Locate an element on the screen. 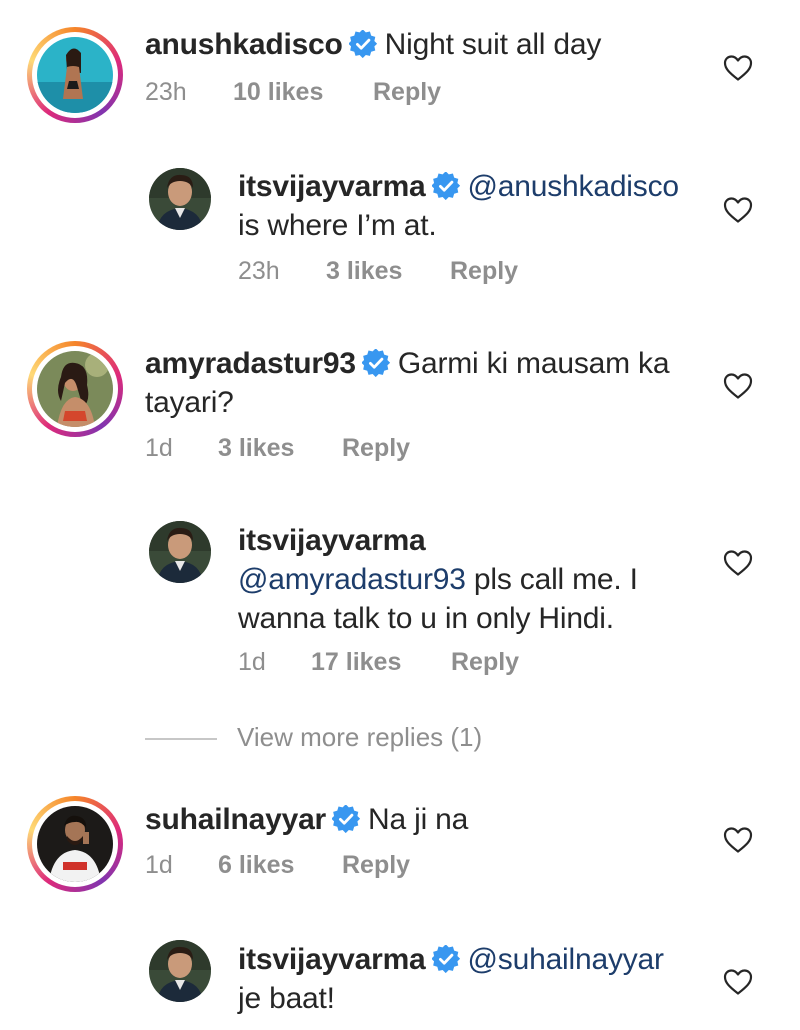  comment-text: is where I’m at. is located at coordinates (337, 225).